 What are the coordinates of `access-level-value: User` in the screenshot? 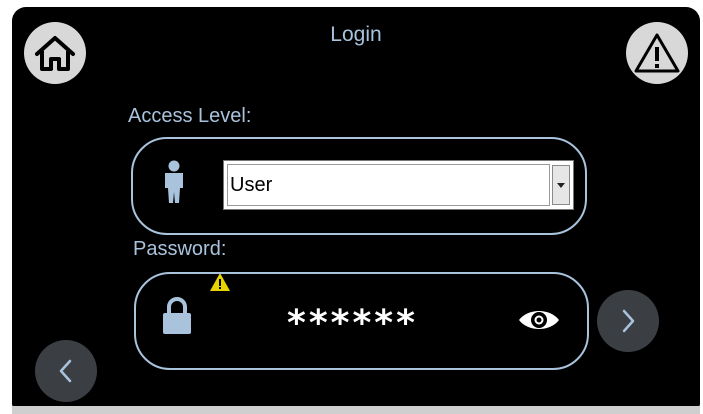 It's located at (388, 185).